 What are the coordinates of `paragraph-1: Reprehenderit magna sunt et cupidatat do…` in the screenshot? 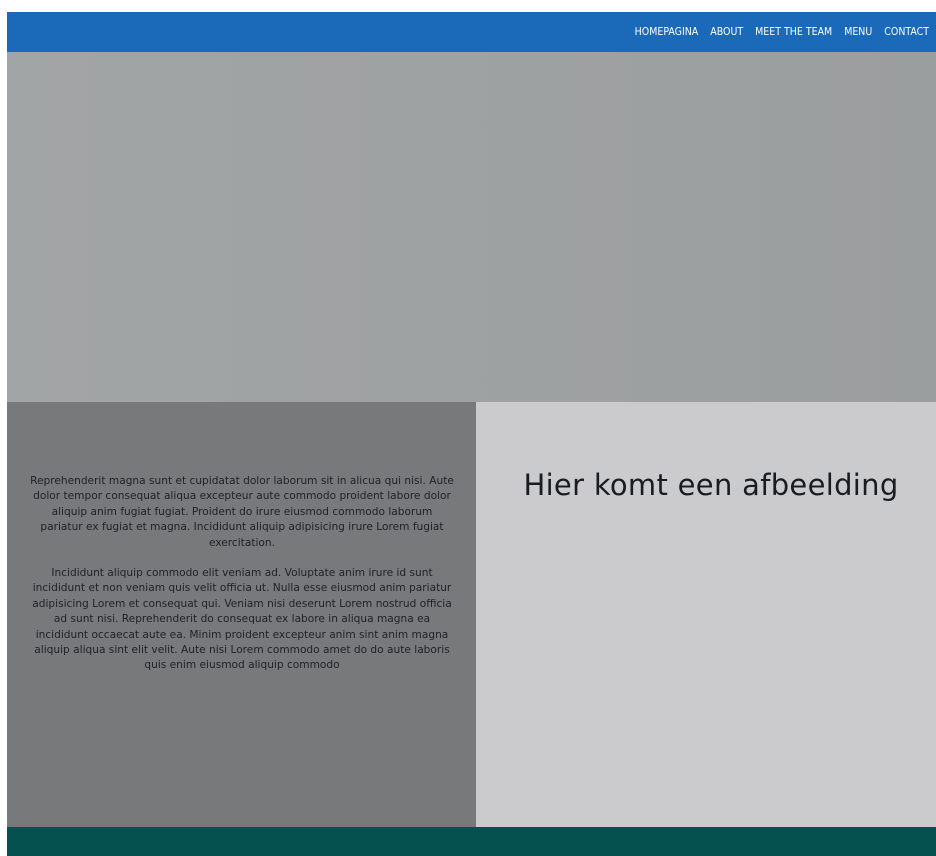 It's located at (242, 512).